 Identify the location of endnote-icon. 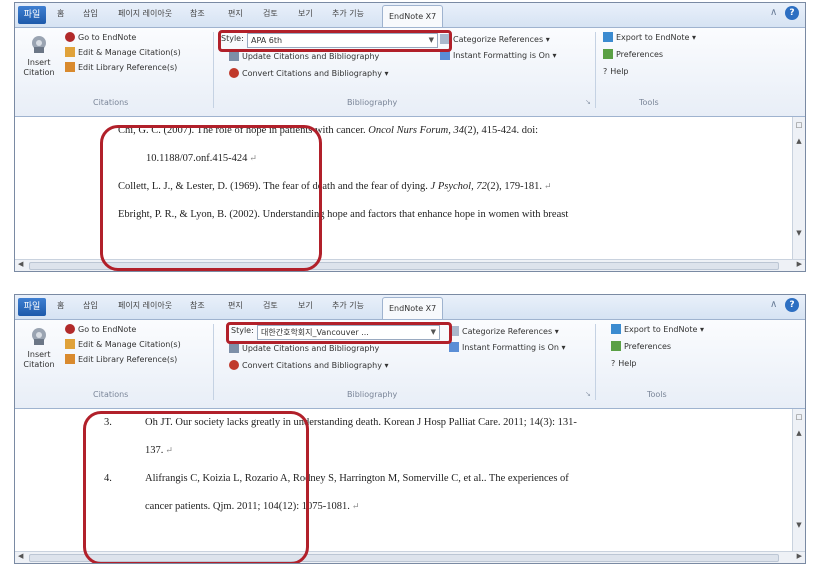
(70, 37).